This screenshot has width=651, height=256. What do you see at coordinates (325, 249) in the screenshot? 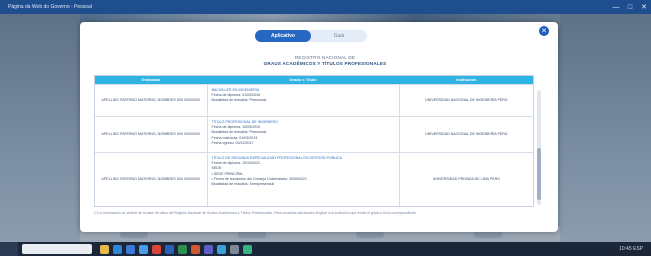
I see `taskbar: 10:45 ESP` at bounding box center [325, 249].